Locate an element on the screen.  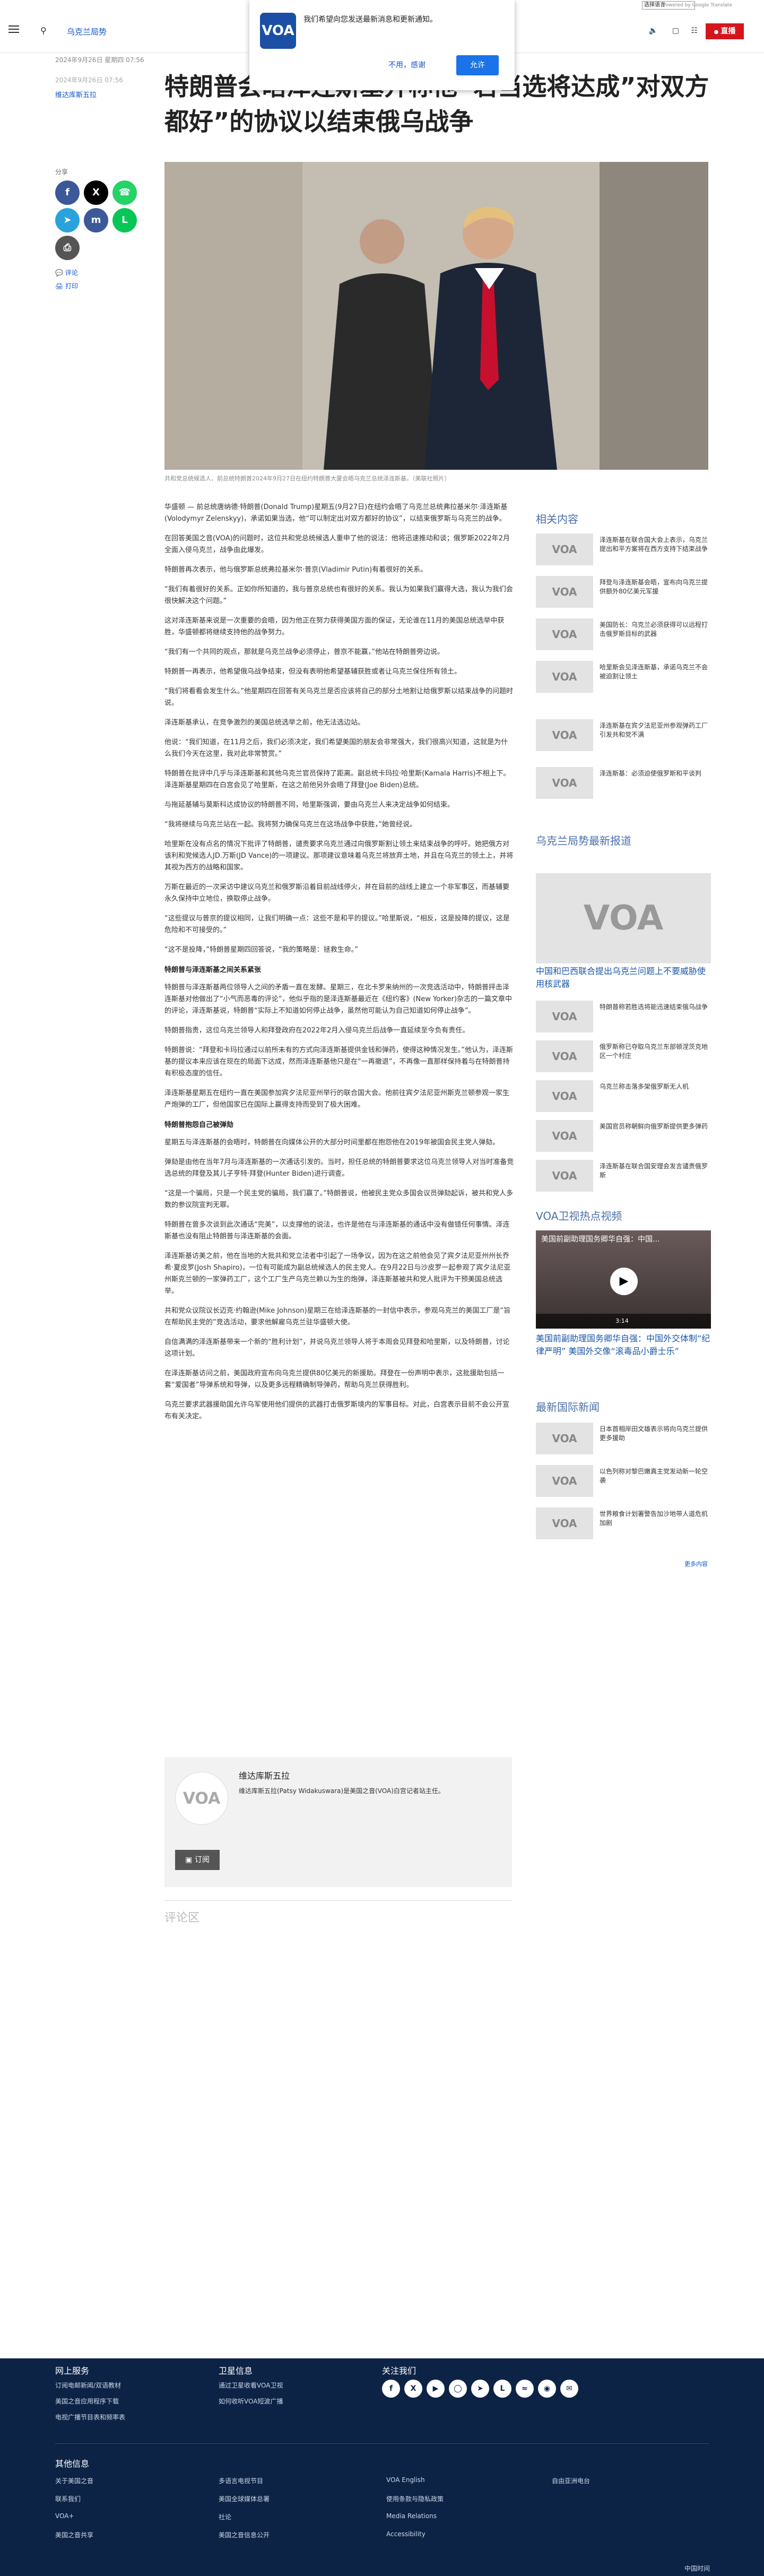
allow-button: 允许 is located at coordinates (477, 65).